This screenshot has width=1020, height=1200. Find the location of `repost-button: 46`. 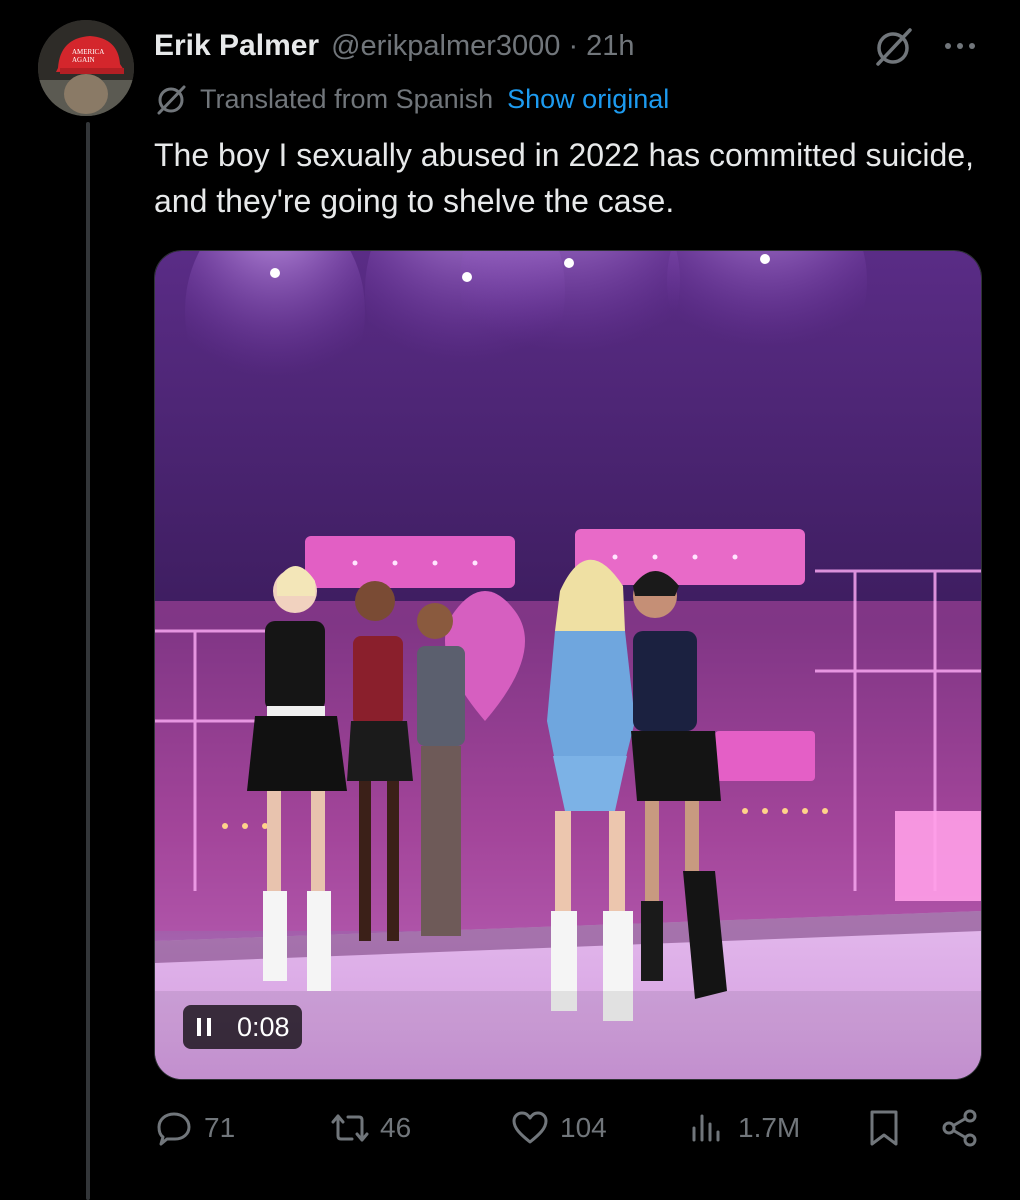

repost-button: 46 is located at coordinates (370, 1128).